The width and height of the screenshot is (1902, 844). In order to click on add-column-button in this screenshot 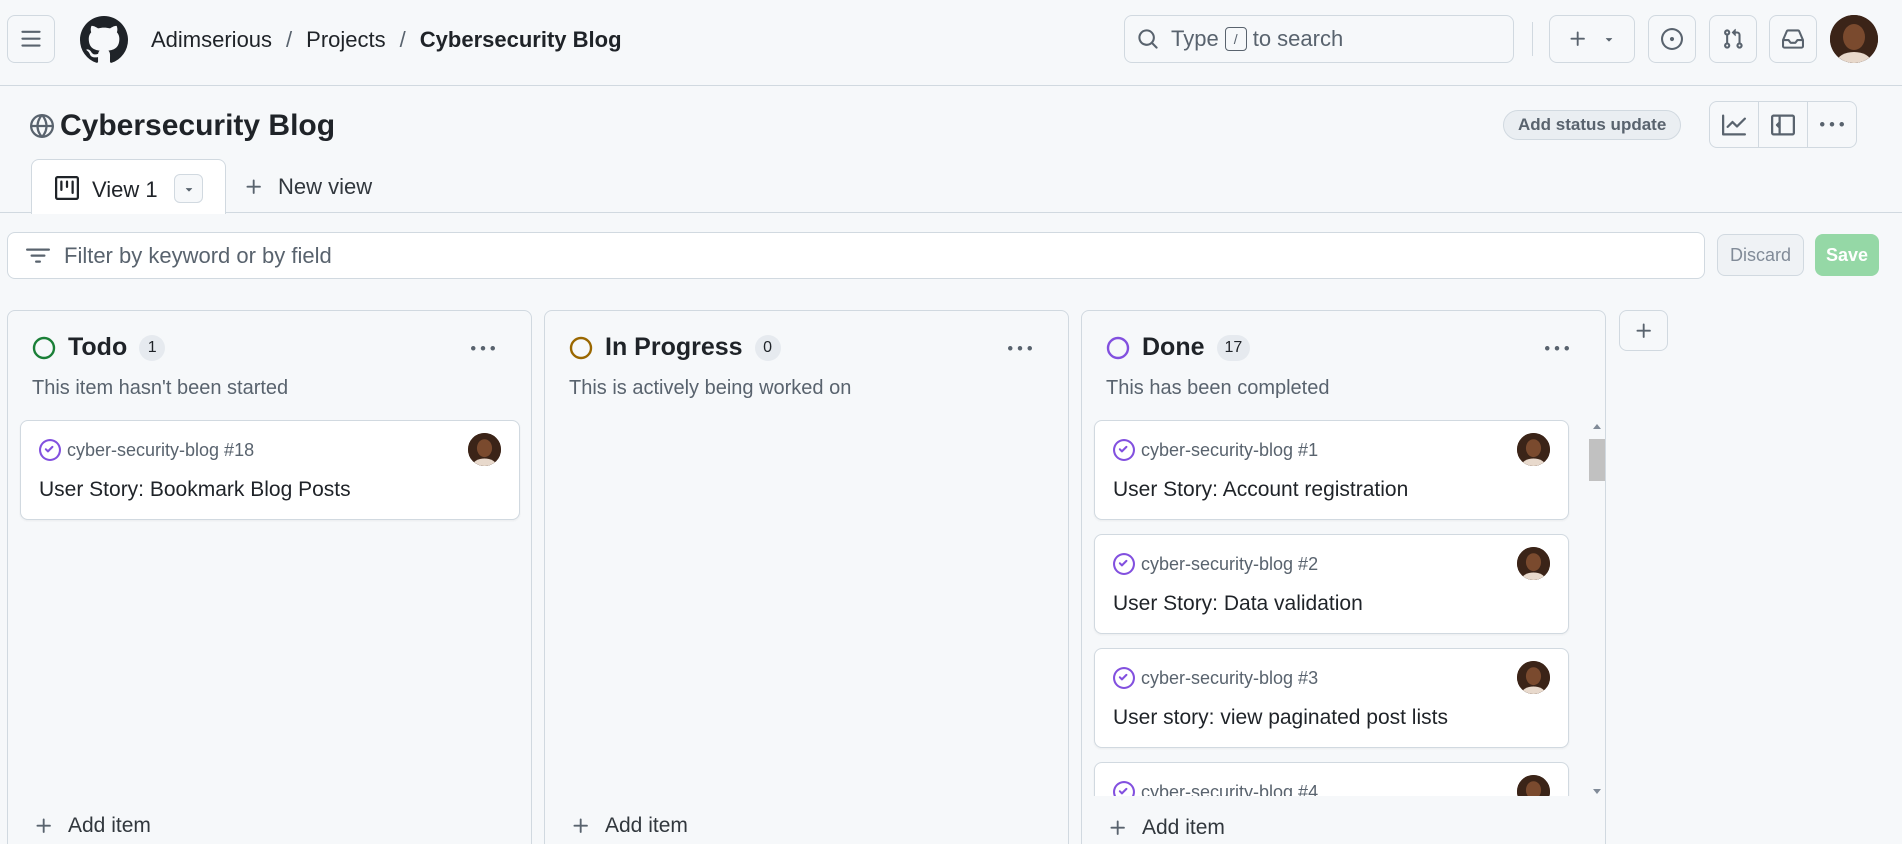, I will do `click(1643, 330)`.